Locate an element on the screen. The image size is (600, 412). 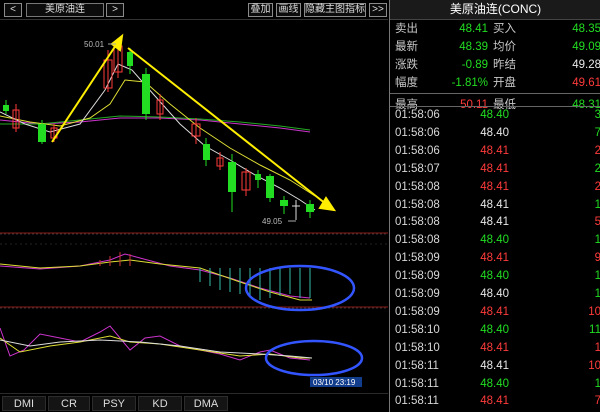
tick-row: 01:58:06 48.41 2 is located at coordinates (495, 151).